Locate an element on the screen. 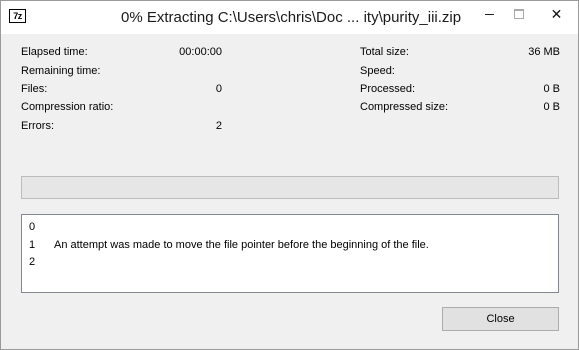 This screenshot has height=350, width=579. maximize-button is located at coordinates (519, 14).